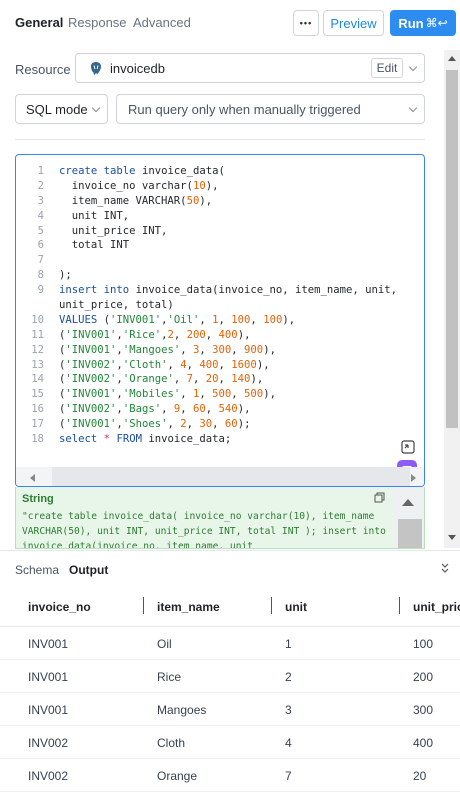  What do you see at coordinates (230, 775) in the screenshot?
I see `table-row: INV002 Orange 7 20` at bounding box center [230, 775].